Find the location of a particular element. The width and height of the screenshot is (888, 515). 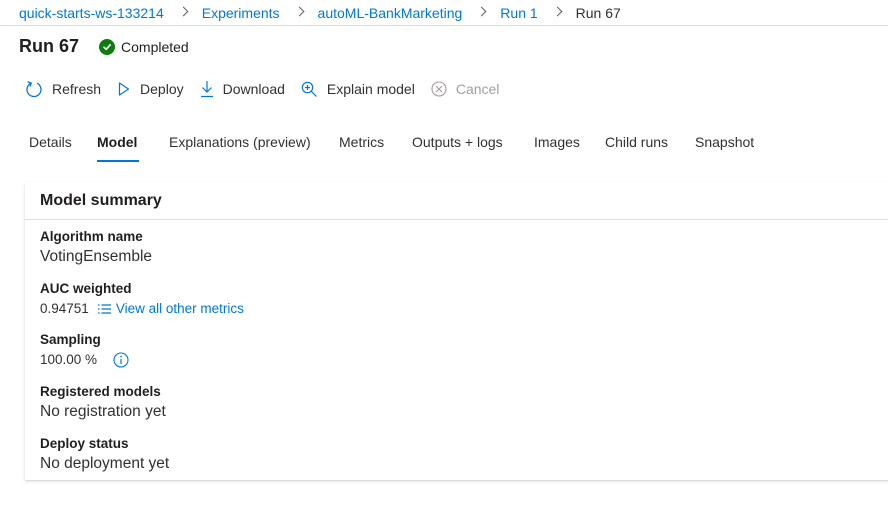

status-badge: Completed is located at coordinates (144, 46).